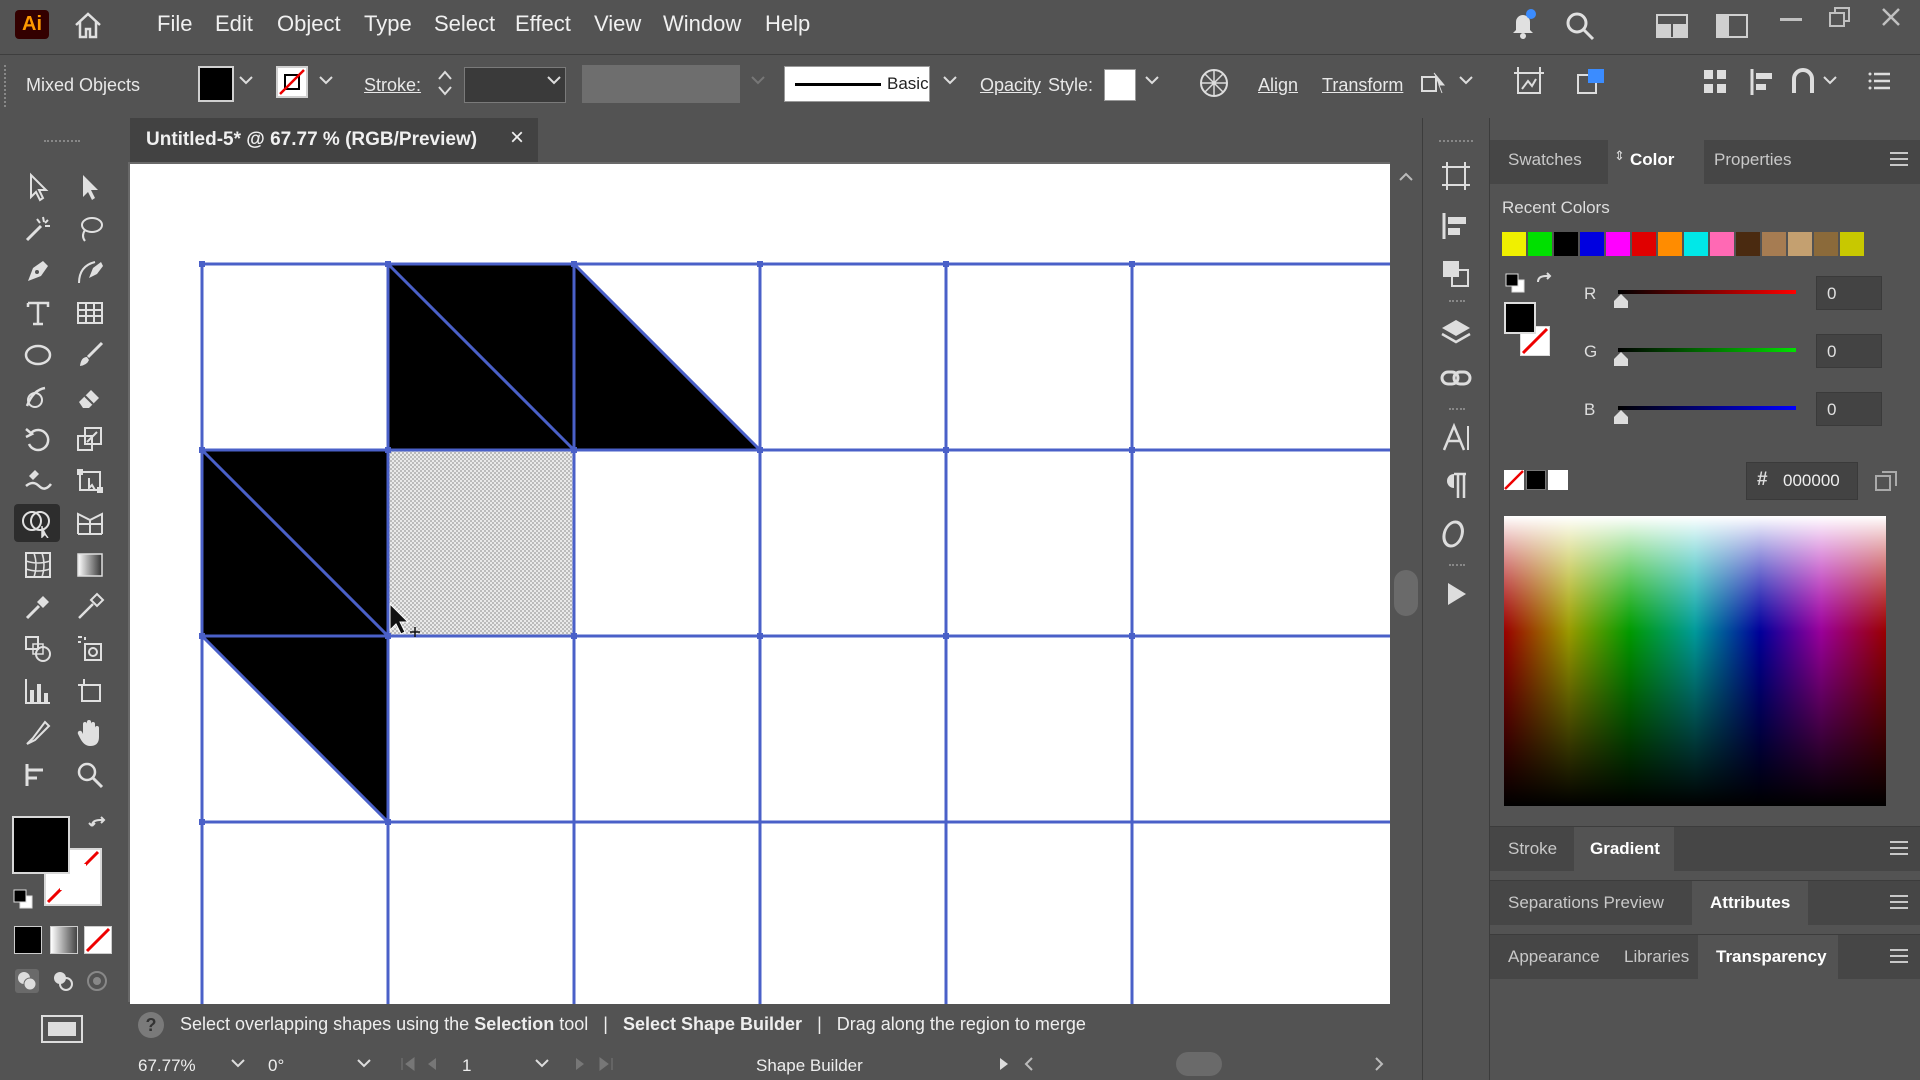 This screenshot has width=1920, height=1080. What do you see at coordinates (38, 649) in the screenshot?
I see `blend-tool-icon` at bounding box center [38, 649].